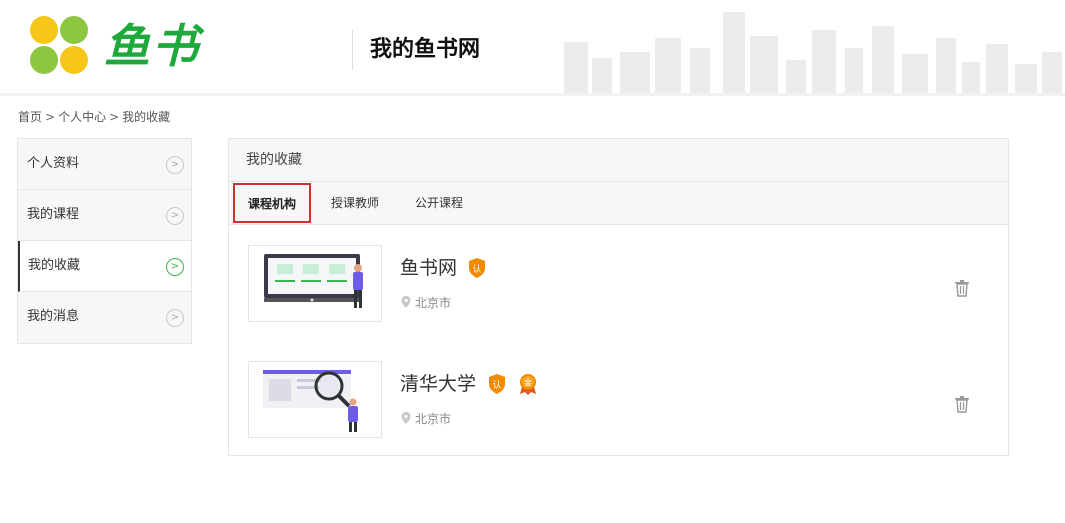 The image size is (1065, 523). What do you see at coordinates (619, 284) in the screenshot?
I see `list-item: 鱼书网 认 北京市` at bounding box center [619, 284].